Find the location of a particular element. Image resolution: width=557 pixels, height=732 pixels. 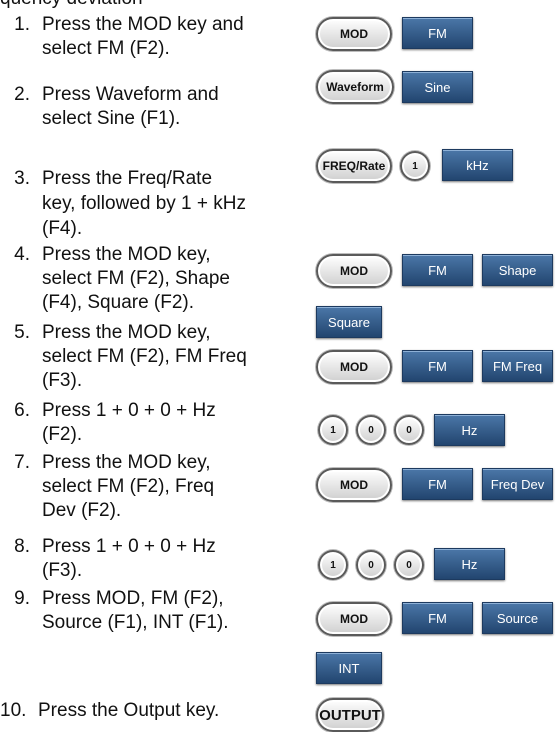

softkey-fm-freq: FM Freq is located at coordinates (517, 366).